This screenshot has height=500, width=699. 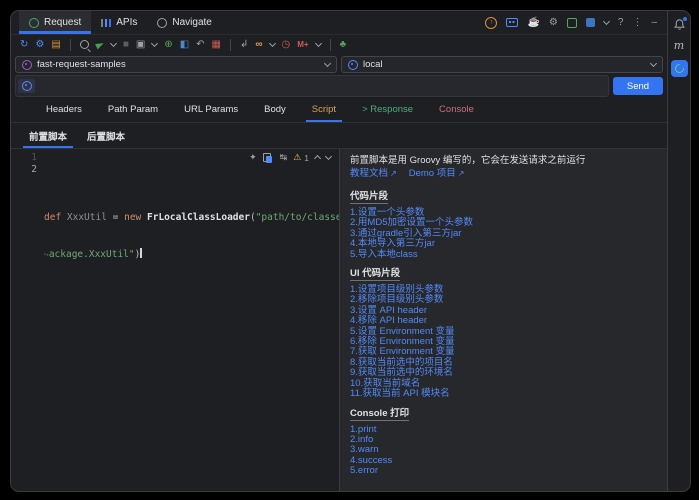 What do you see at coordinates (373, 174) in the screenshot?
I see `tutorial-doc-link: 教程文档 ↗` at bounding box center [373, 174].